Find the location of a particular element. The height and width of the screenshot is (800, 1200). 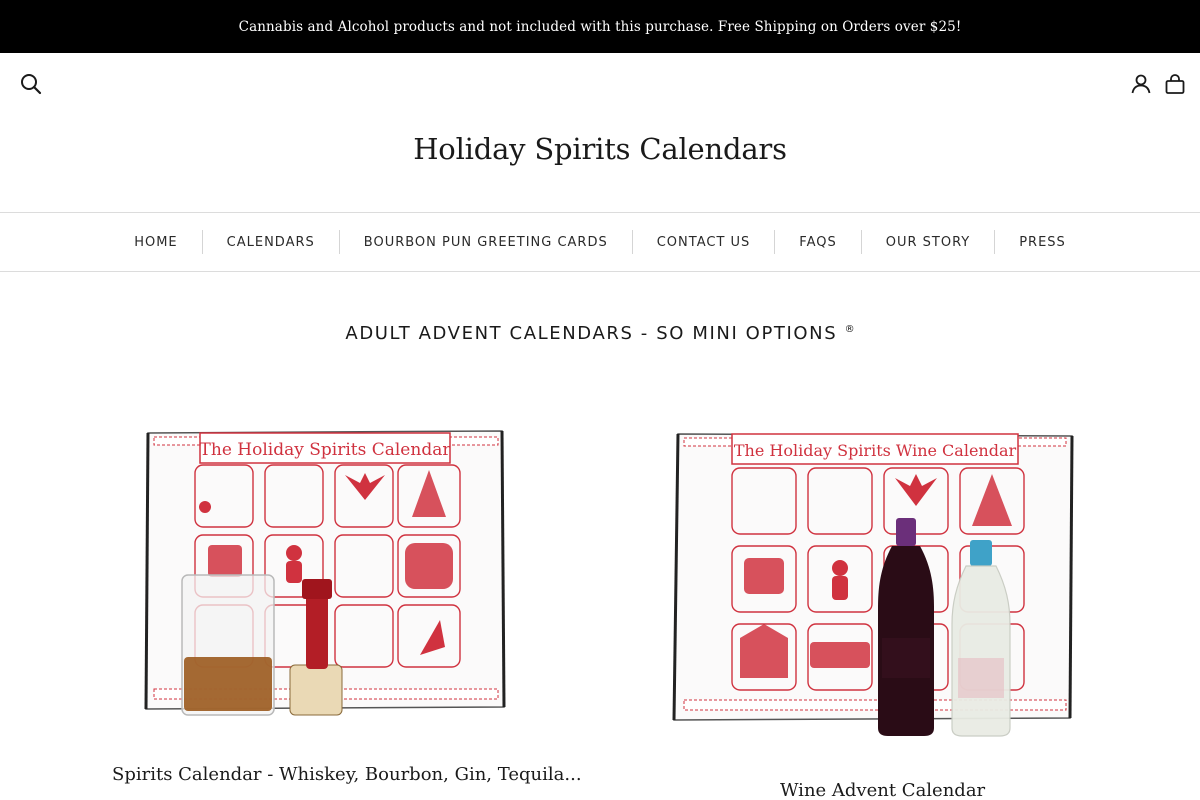

nav-item-our-story: OUR STORY is located at coordinates (928, 242).